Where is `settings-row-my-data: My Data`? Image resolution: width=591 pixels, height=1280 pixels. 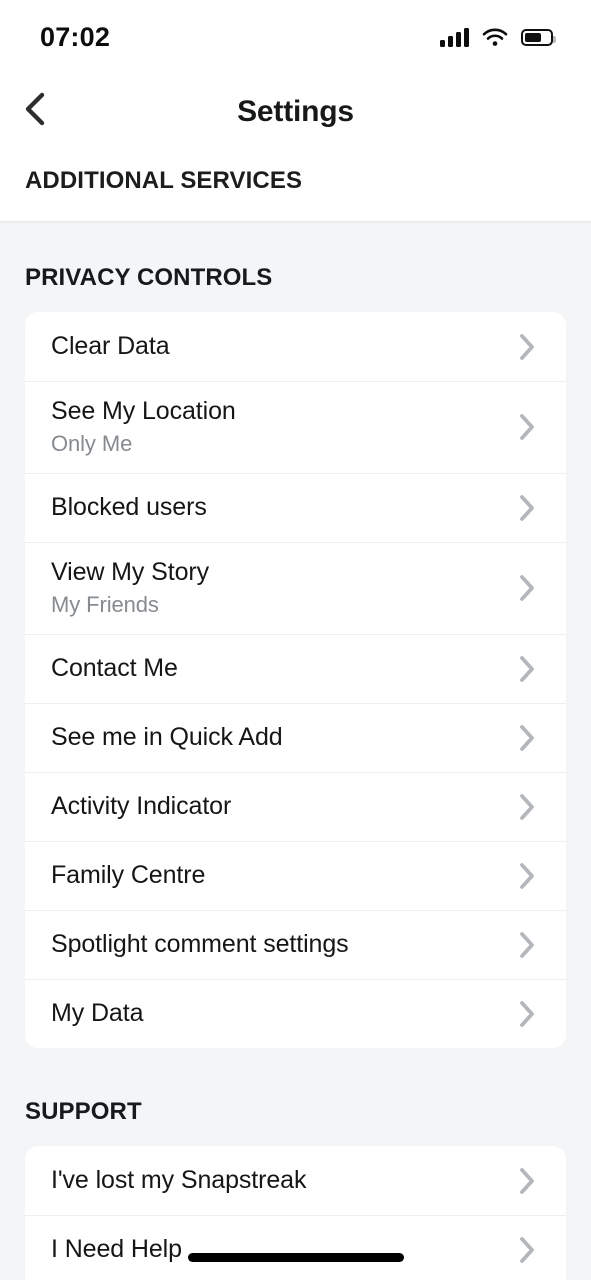 settings-row-my-data: My Data is located at coordinates (295, 1013).